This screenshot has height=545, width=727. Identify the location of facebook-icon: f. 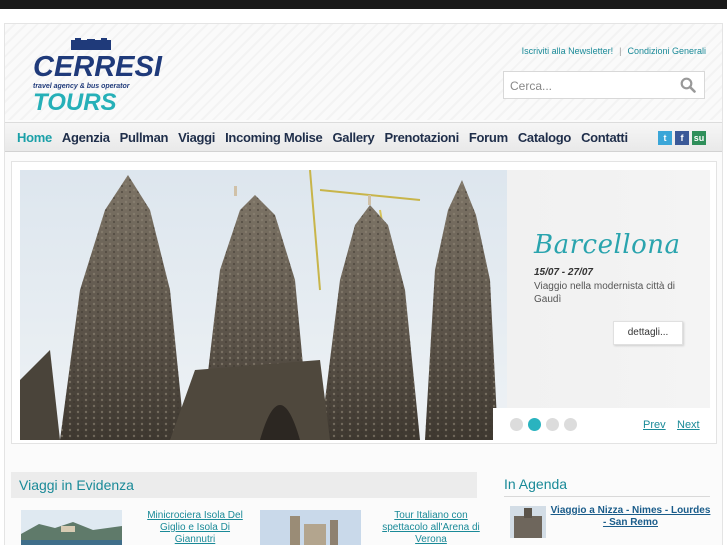
(682, 138).